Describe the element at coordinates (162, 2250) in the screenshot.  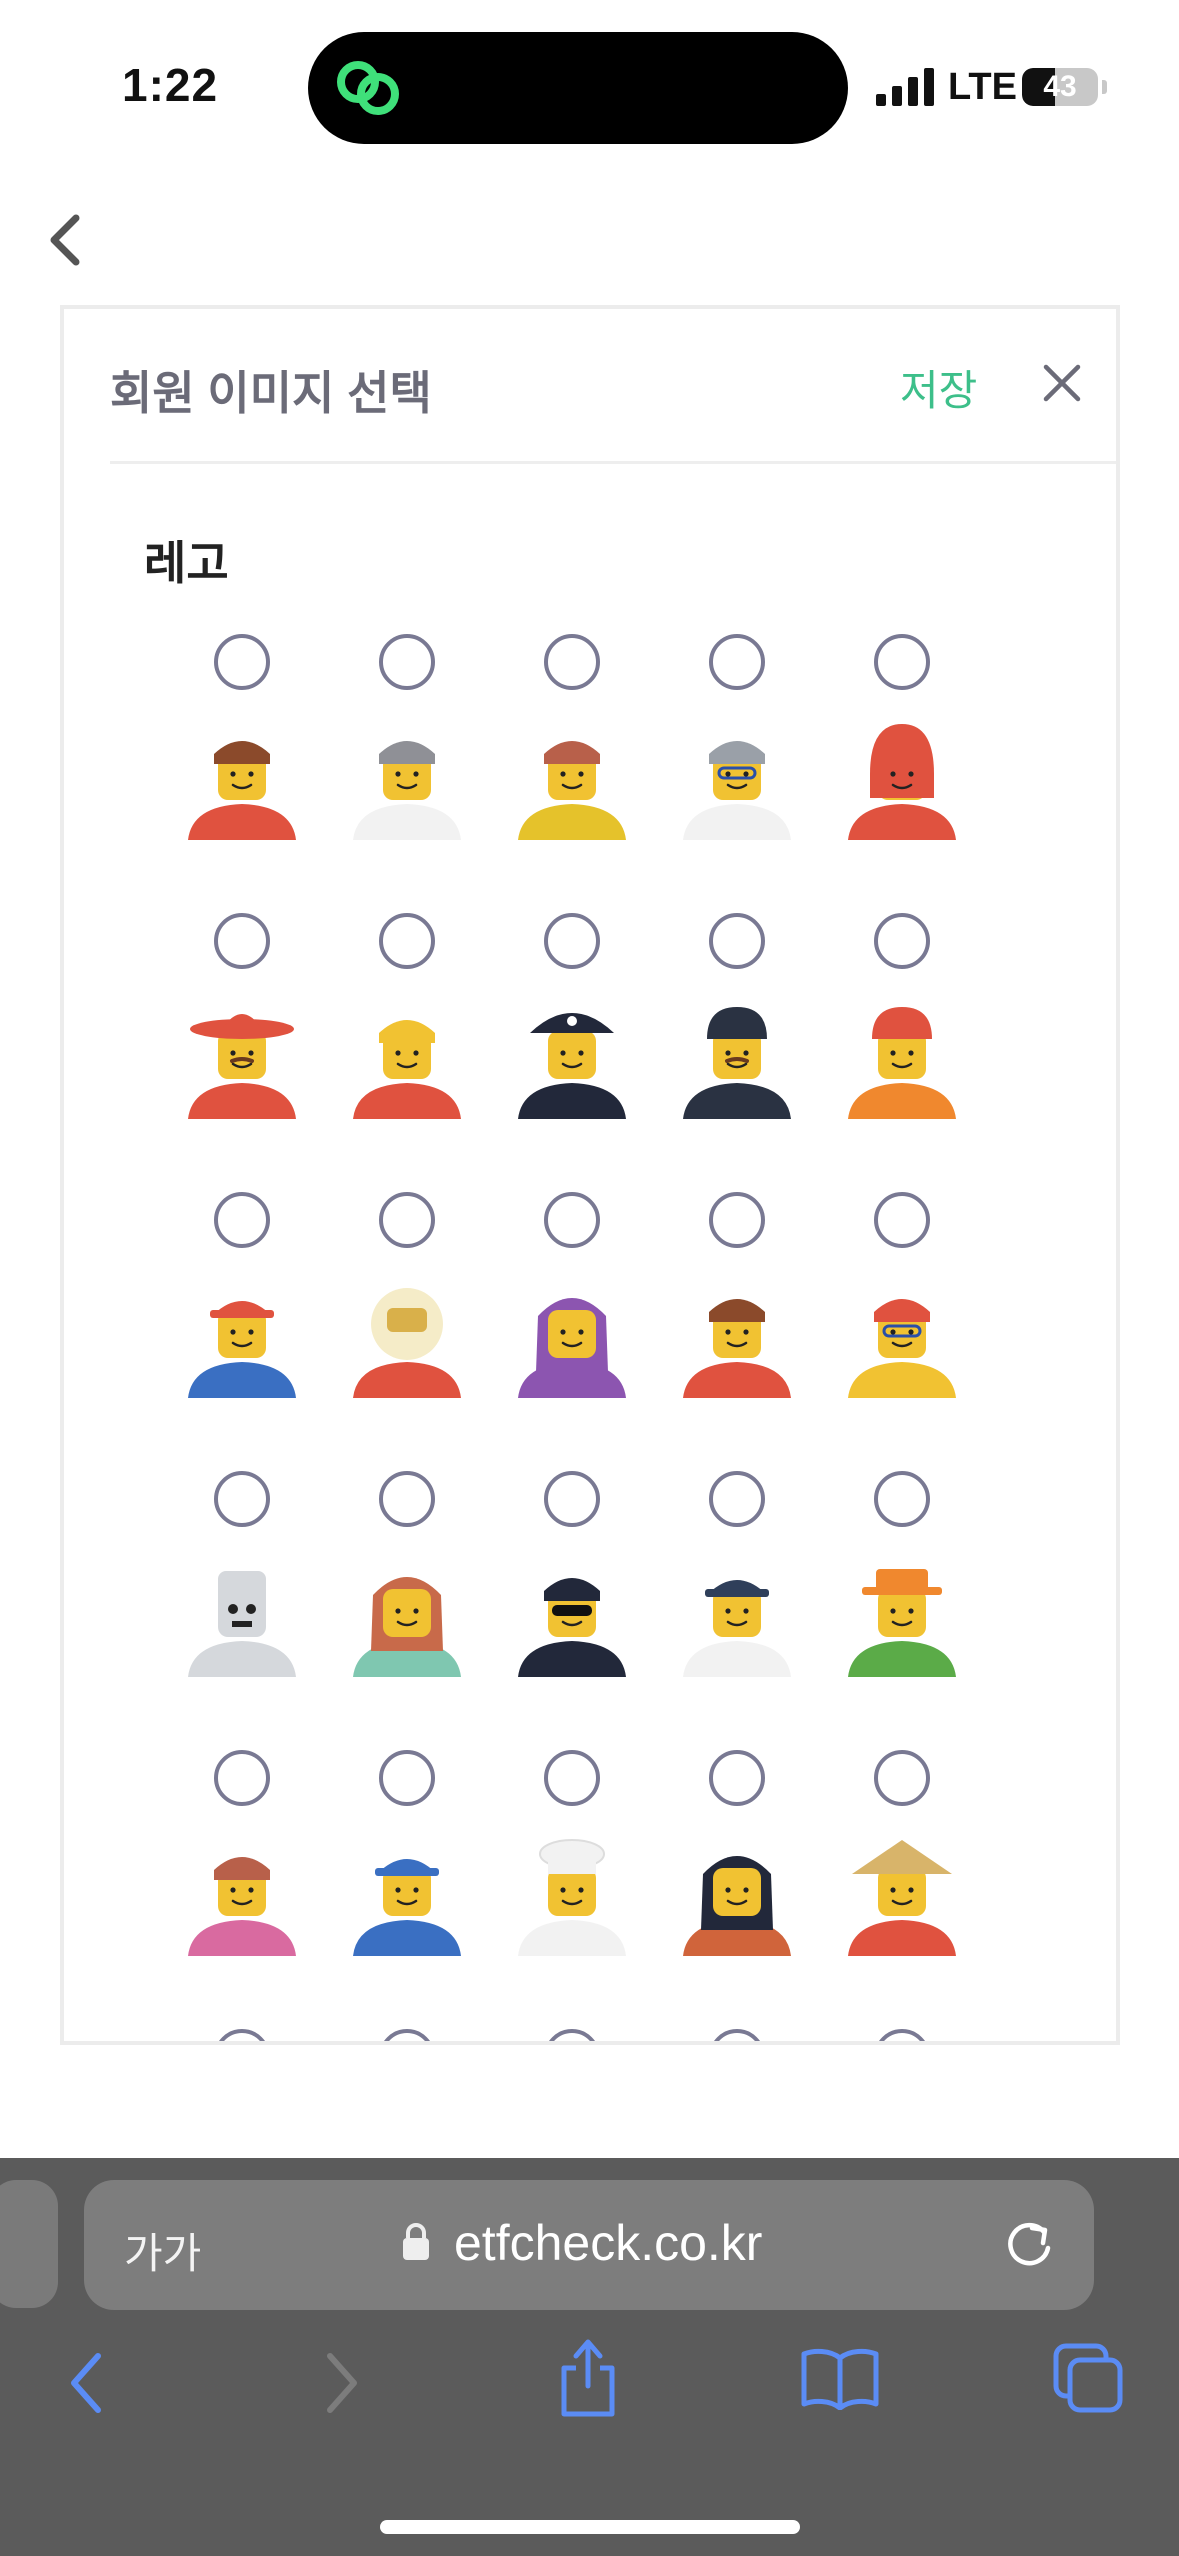
I see `text-size-button: 가가` at that location.